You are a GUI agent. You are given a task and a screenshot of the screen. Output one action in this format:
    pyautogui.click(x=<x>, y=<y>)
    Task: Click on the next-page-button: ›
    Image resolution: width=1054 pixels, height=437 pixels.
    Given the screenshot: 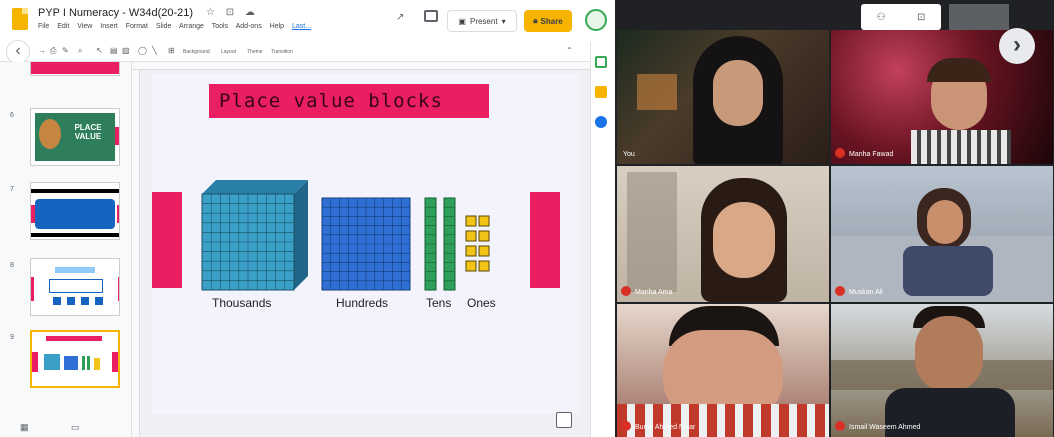 What is the action you would take?
    pyautogui.click(x=1017, y=46)
    